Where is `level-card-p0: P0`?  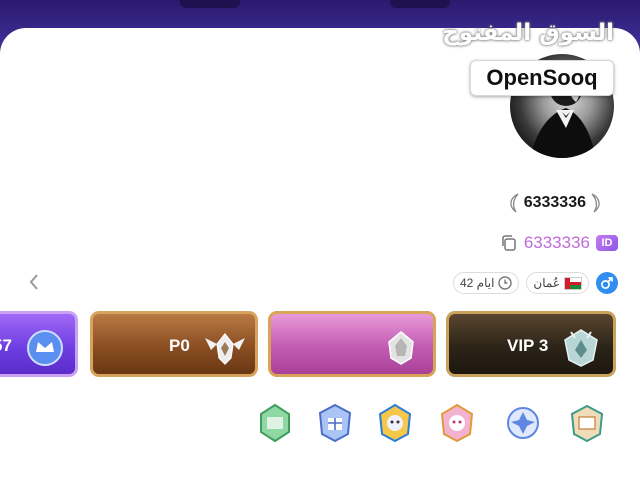
level-card-p0: P0 is located at coordinates (174, 344).